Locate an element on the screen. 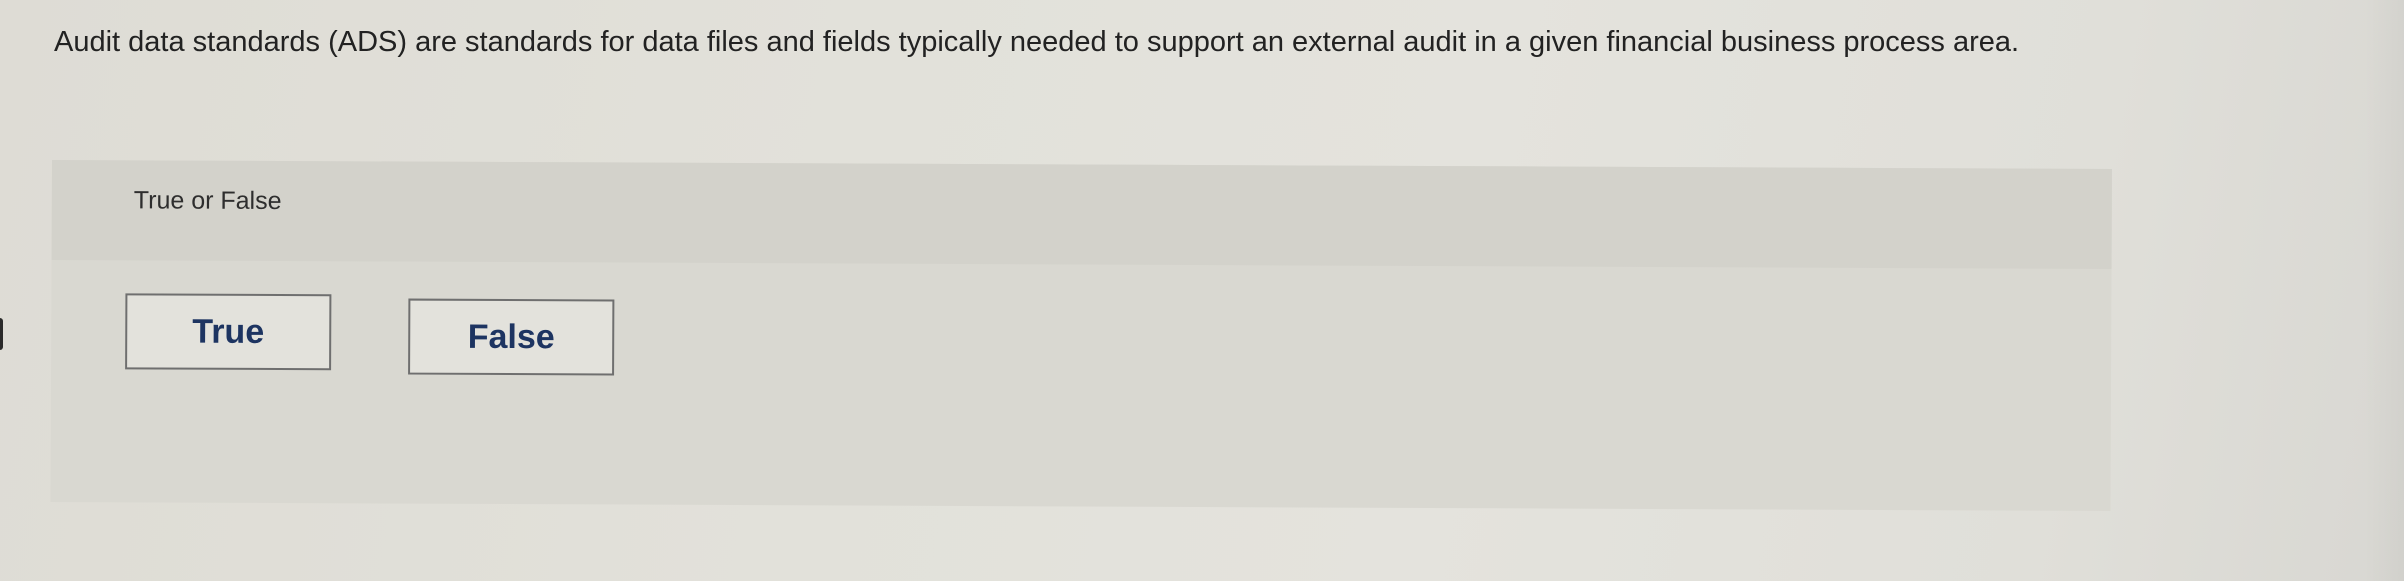  question-type-label: True or False is located at coordinates (207, 201).